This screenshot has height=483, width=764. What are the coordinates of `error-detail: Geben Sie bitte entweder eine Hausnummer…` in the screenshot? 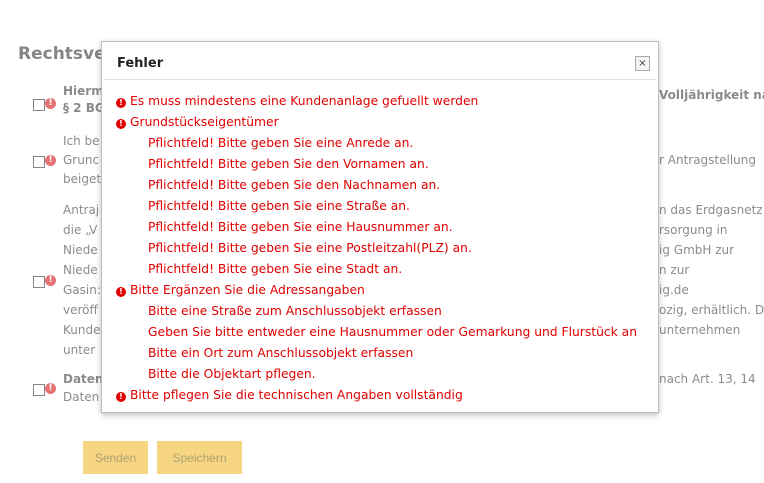 It's located at (382, 332).